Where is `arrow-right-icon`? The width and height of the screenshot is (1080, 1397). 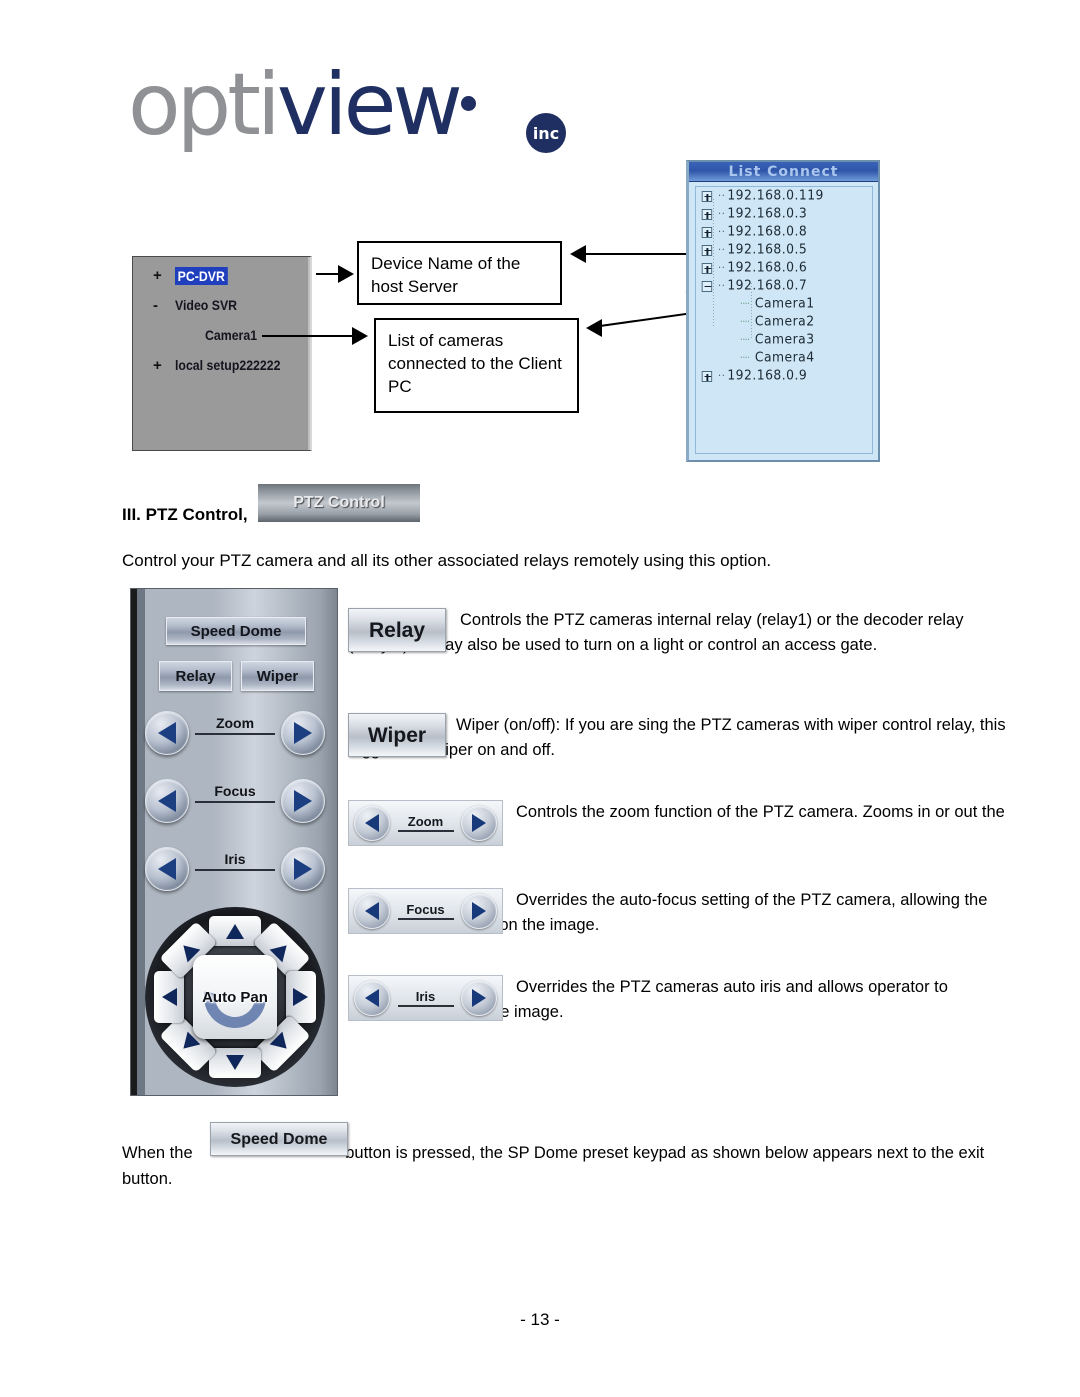
arrow-right-icon is located at coordinates (301, 997).